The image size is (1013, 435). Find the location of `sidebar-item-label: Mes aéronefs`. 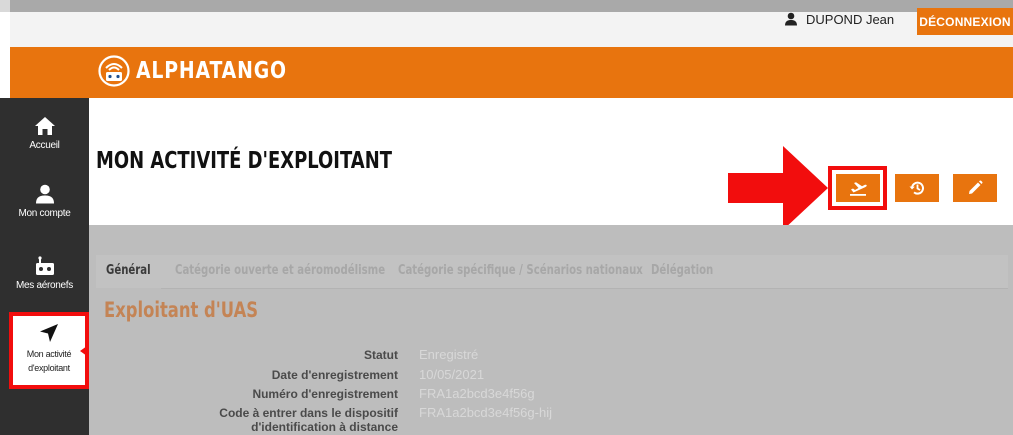

sidebar-item-label: Mes aéronefs is located at coordinates (44, 285).